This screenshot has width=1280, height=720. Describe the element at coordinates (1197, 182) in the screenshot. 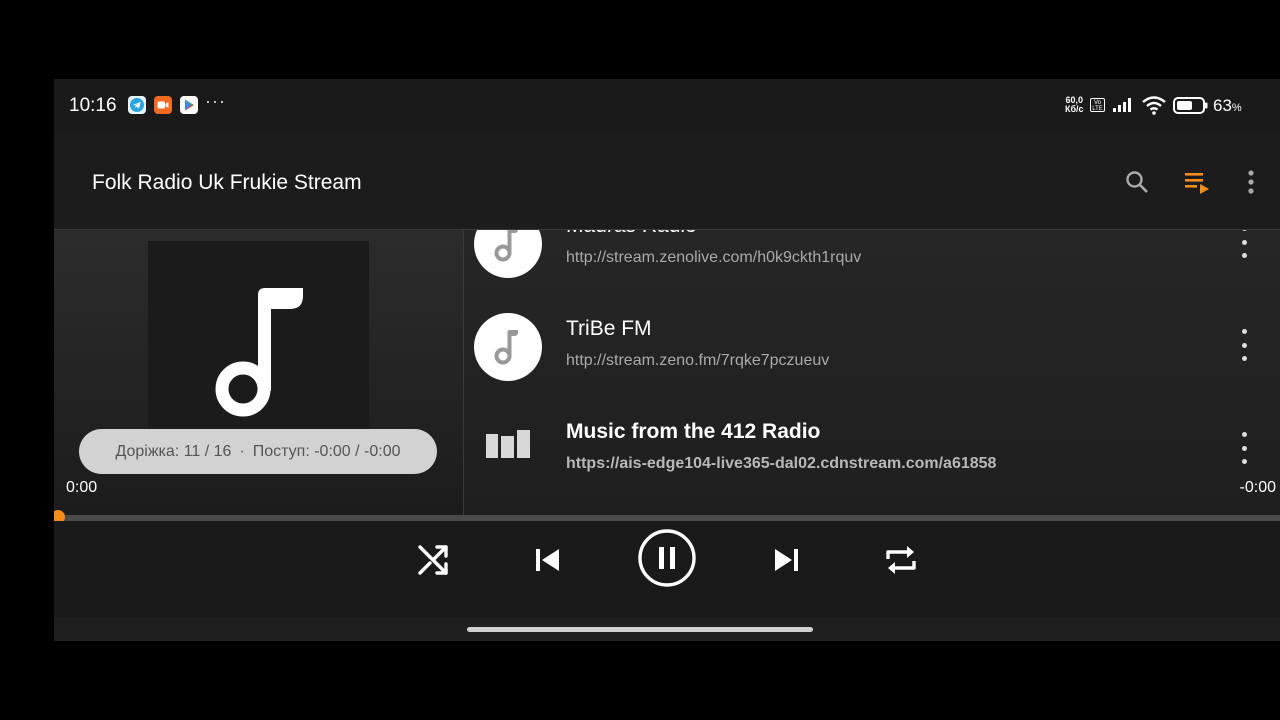

I see `queue-music-icon` at that location.